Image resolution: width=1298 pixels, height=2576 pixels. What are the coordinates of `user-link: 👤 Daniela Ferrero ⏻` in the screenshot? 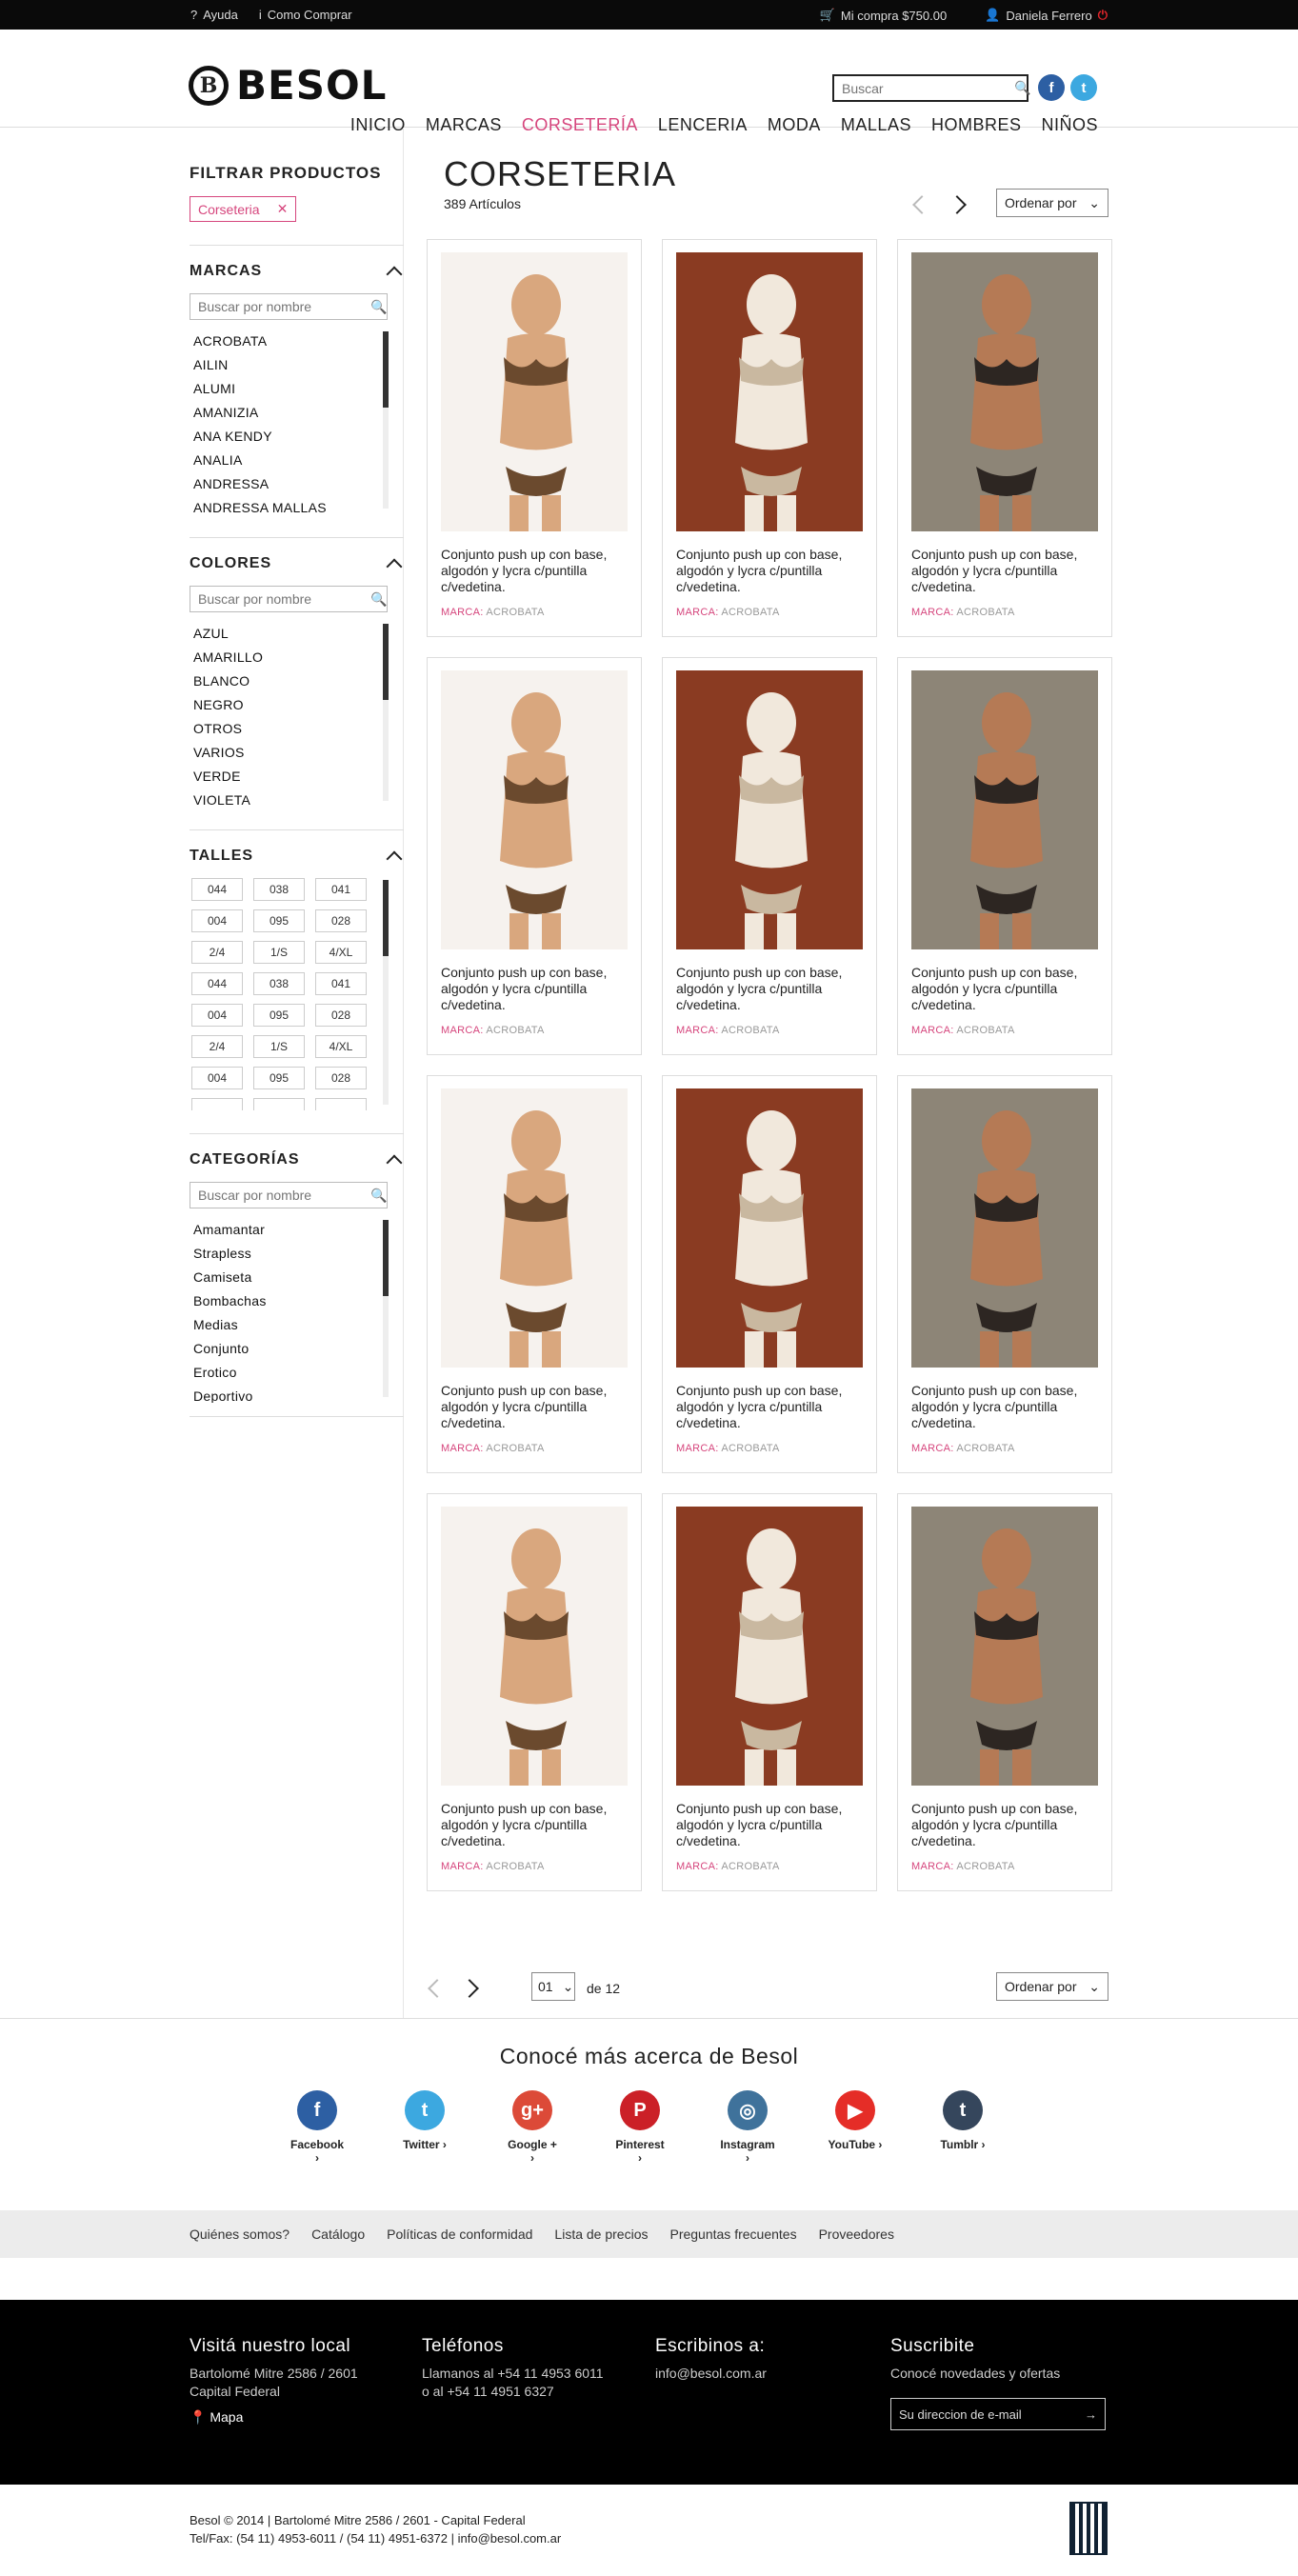 It's located at (1046, 16).